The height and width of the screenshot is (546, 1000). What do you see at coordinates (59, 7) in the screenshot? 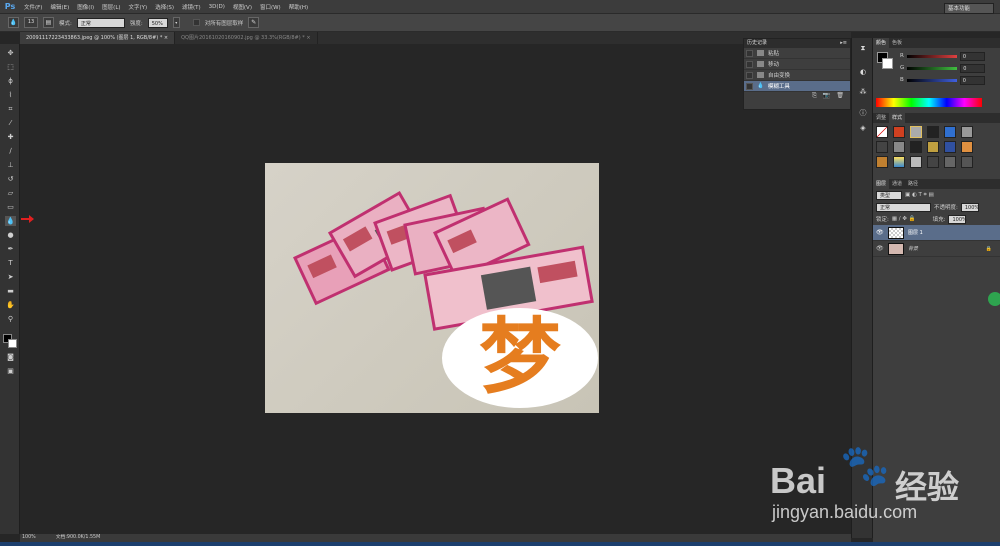
I see `menu-edit: 编辑(E)` at bounding box center [59, 7].